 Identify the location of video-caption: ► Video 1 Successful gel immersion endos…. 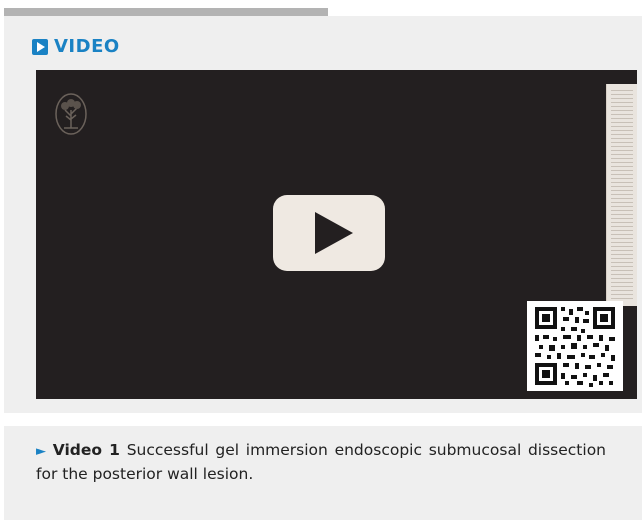
(321, 462).